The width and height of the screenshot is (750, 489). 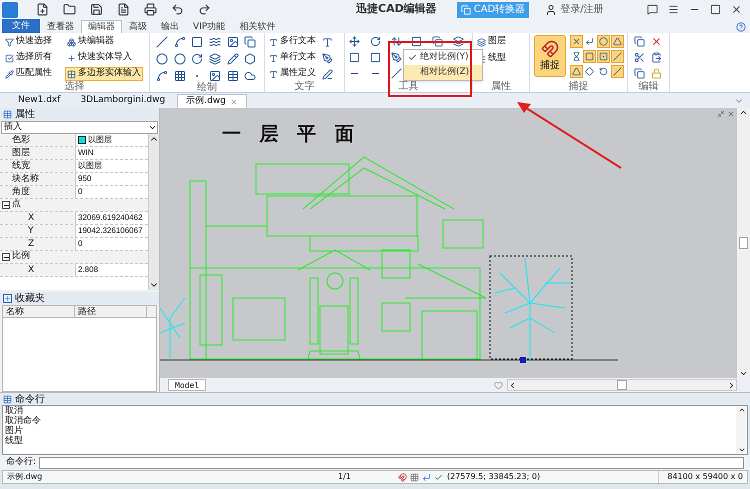 I want to click on scroll-right-icon, so click(x=731, y=385).